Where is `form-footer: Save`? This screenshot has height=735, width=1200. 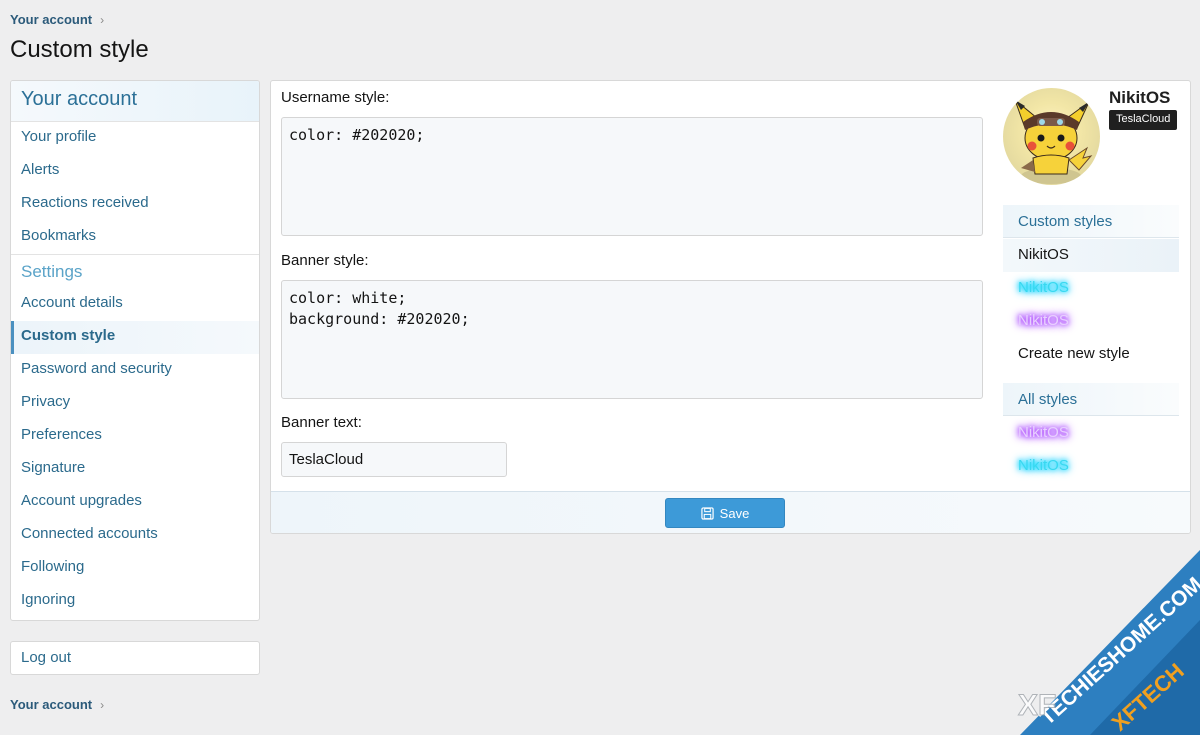 form-footer: Save is located at coordinates (730, 512).